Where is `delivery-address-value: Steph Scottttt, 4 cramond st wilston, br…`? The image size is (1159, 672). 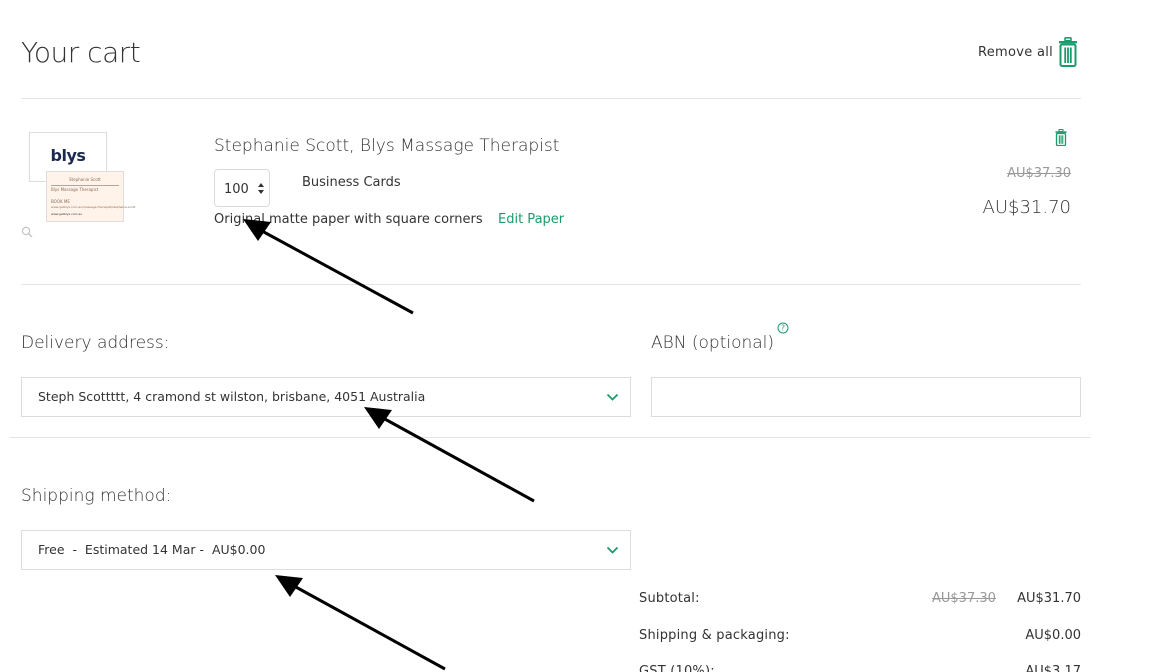 delivery-address-value: Steph Scottttt, 4 cramond st wilston, br… is located at coordinates (232, 396).